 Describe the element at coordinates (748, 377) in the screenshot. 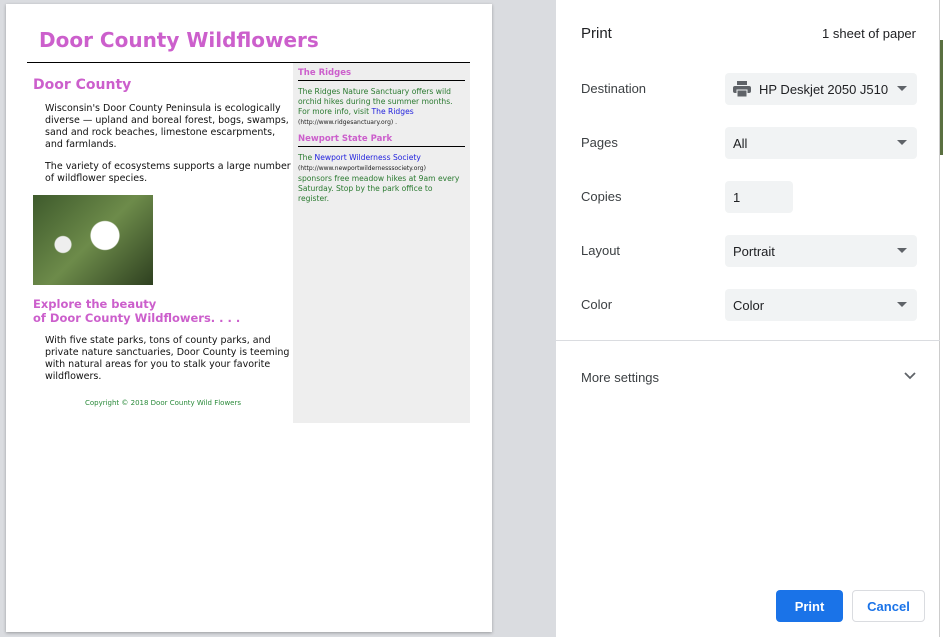

I see `more-settings-toggle: More settings` at that location.